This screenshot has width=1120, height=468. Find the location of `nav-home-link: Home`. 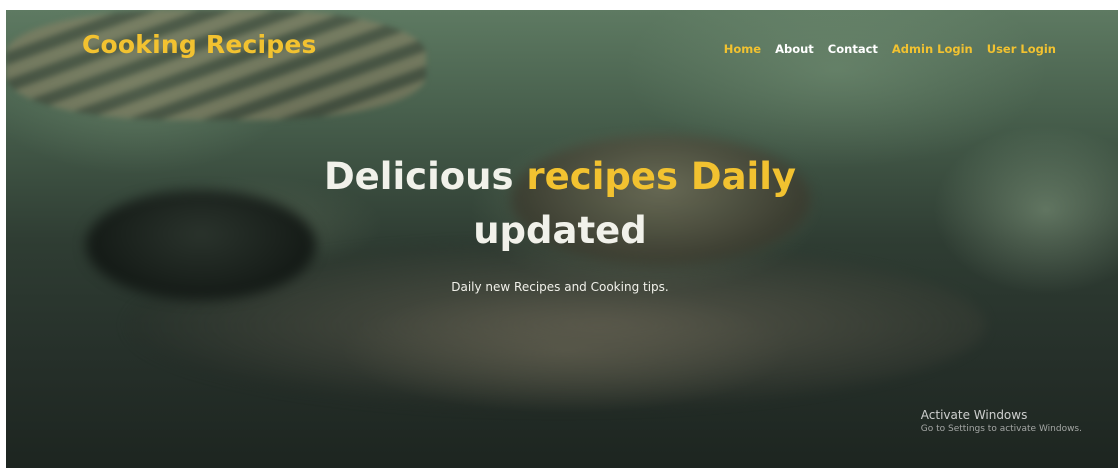

nav-home-link: Home is located at coordinates (742, 49).